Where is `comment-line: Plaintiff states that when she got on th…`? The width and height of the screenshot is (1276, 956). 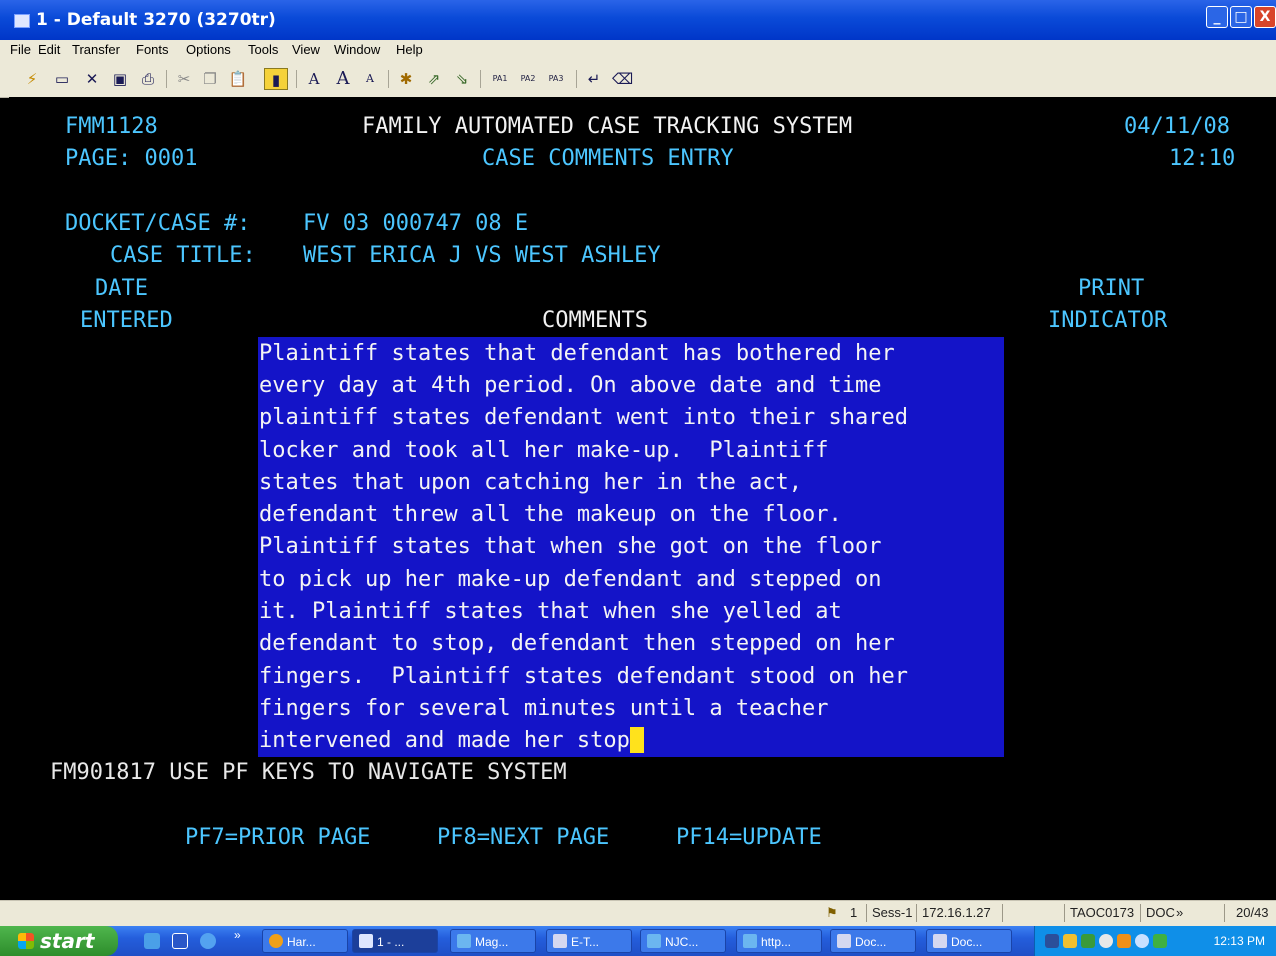
comment-line: Plaintiff states that when she got on th… is located at coordinates (570, 547).